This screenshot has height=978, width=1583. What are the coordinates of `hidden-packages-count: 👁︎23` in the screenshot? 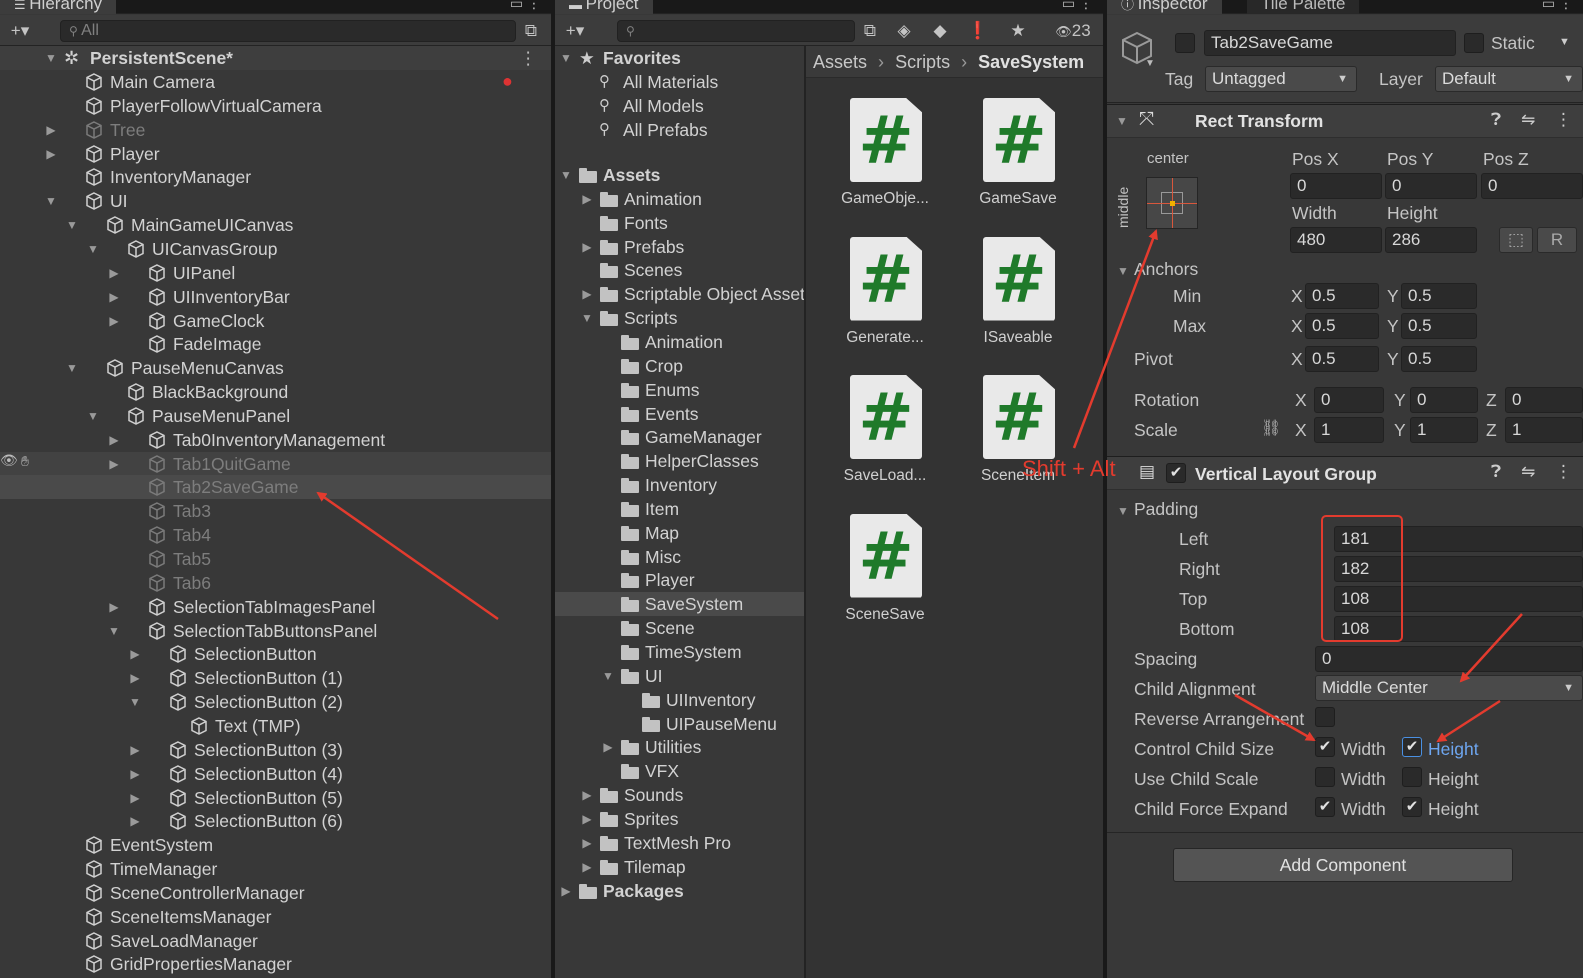 It's located at (1073, 31).